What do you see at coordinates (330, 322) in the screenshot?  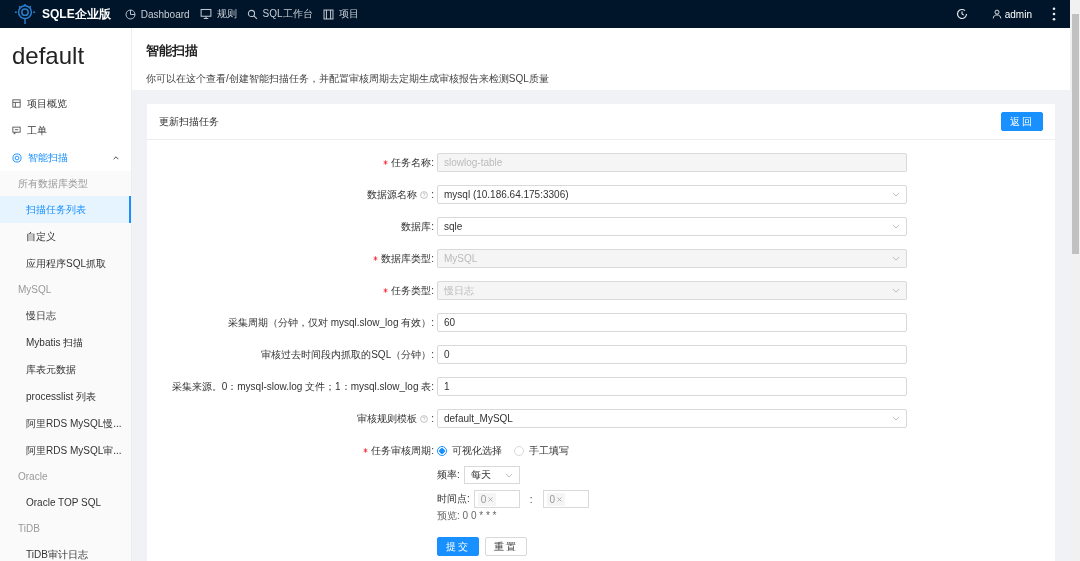 I see `field-label: 采集周期（分钟，仅对 mysql.slow_log 有效）:` at bounding box center [330, 322].